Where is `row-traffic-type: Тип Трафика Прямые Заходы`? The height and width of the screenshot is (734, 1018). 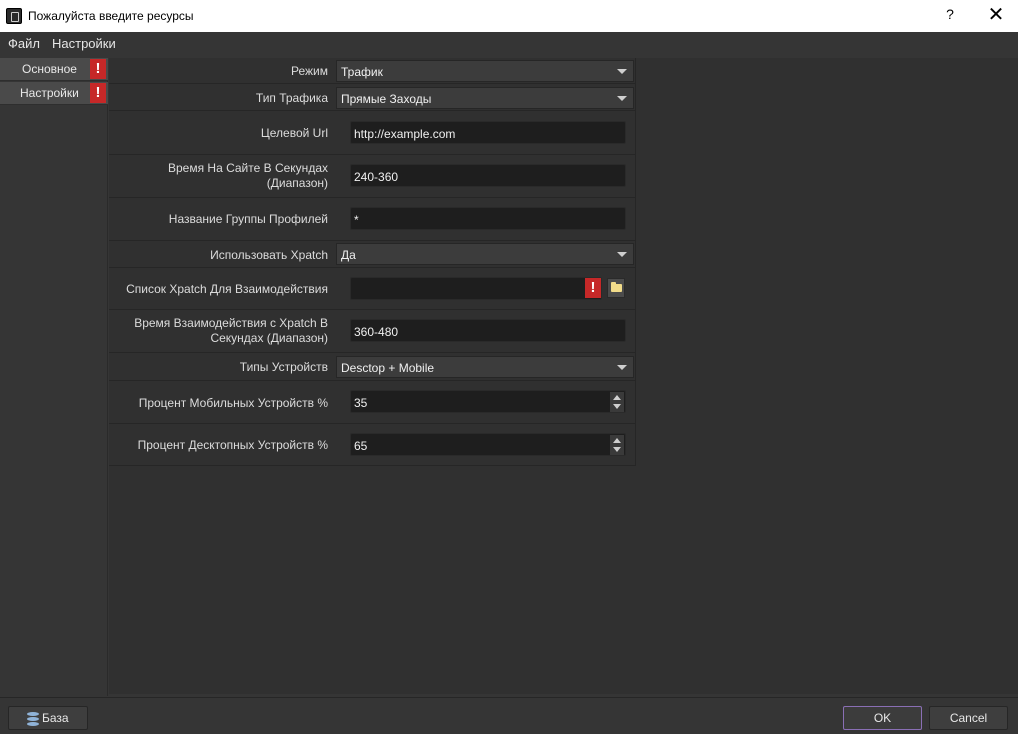
row-traffic-type: Тип Трафика Прямые Заходы is located at coordinates (372, 97).